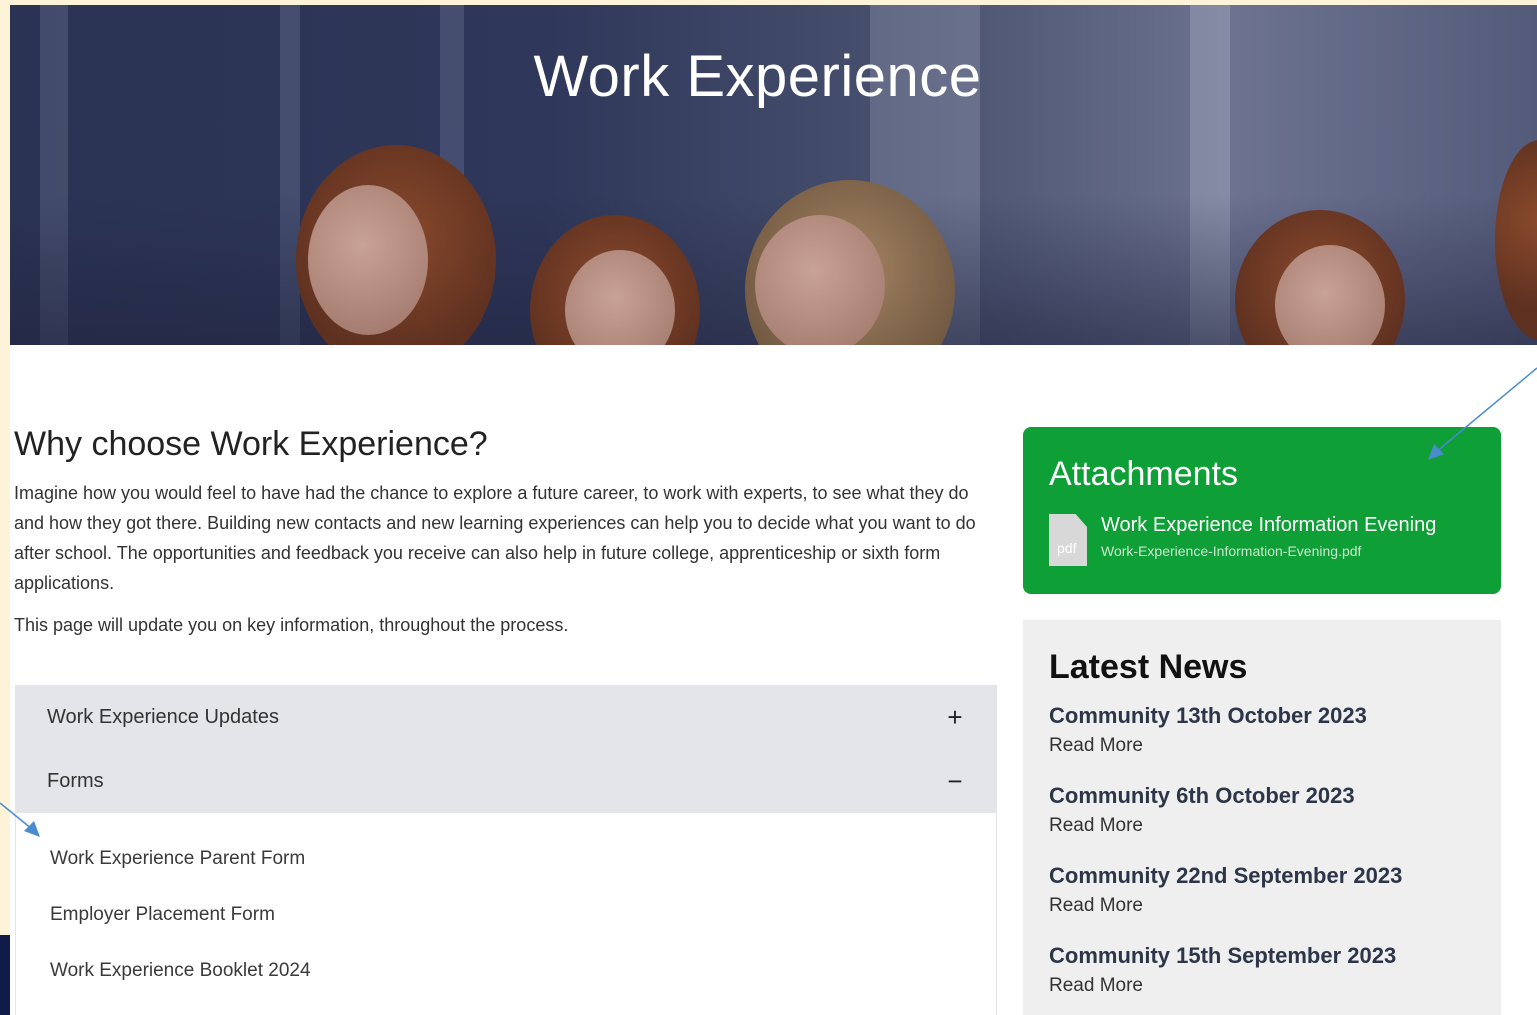  I want to click on booklet-link: Work Experience Booklet 2024, so click(506, 977).